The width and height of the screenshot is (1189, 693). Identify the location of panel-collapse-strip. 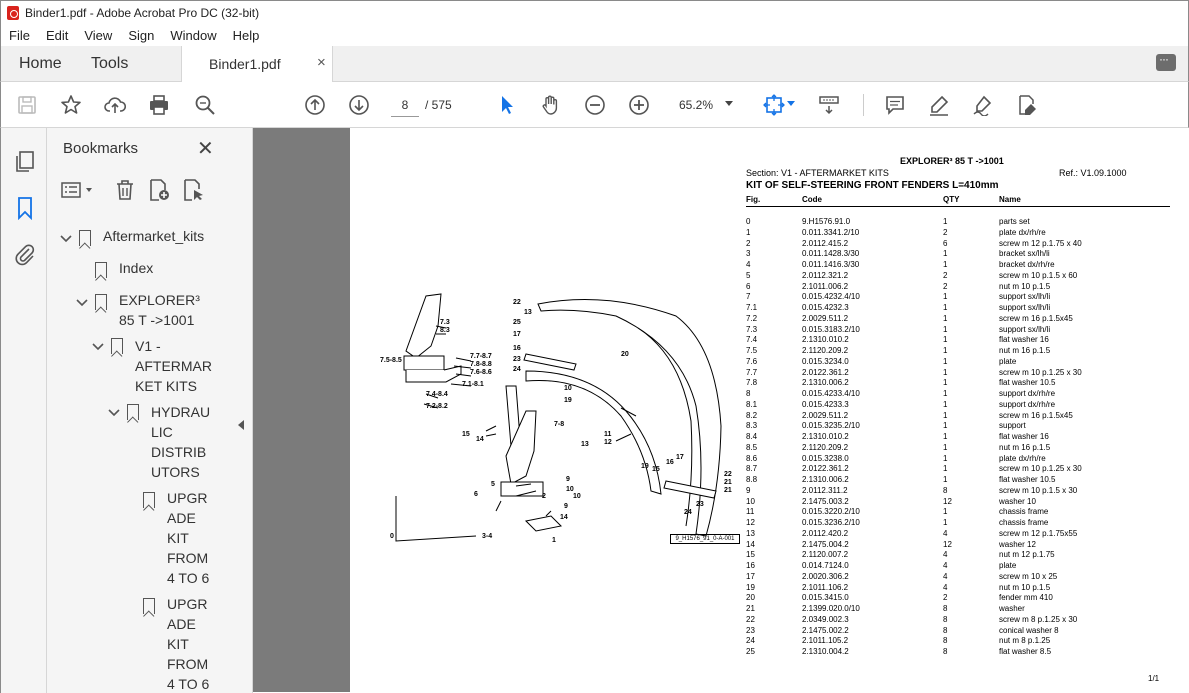
(241, 410).